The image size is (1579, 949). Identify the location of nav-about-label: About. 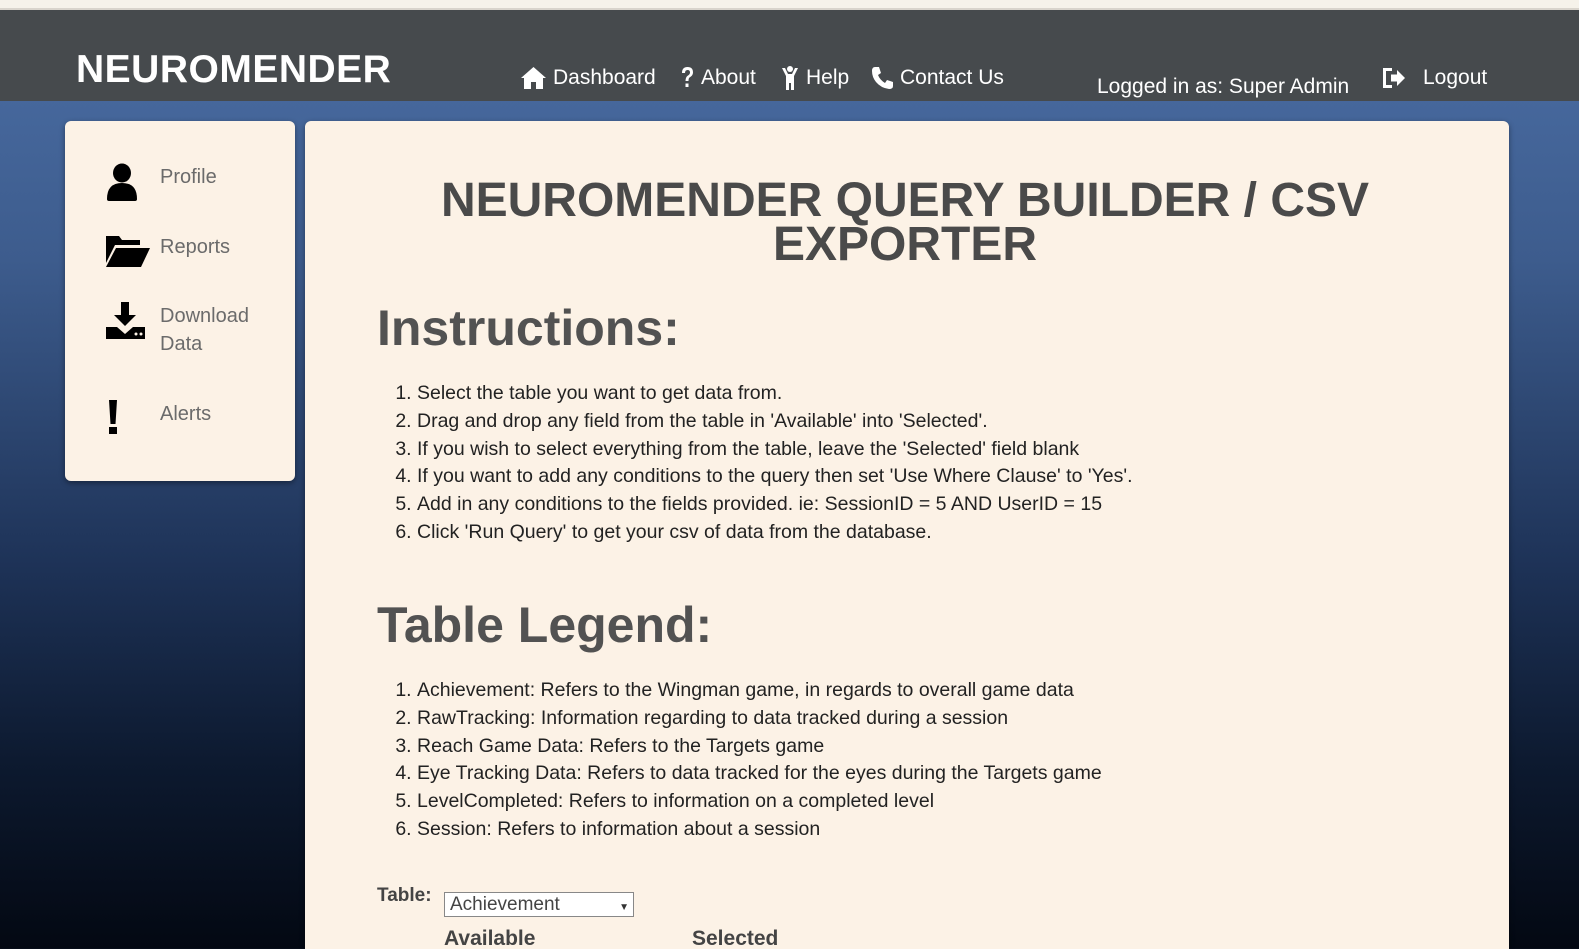
(728, 77).